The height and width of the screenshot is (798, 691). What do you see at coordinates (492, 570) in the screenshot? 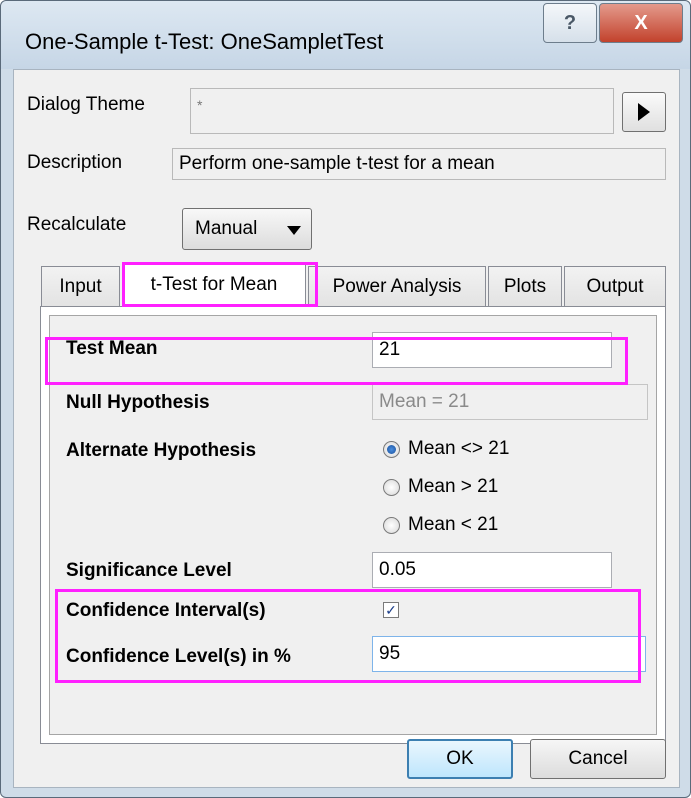
I see `significance-level-input: 0.05` at bounding box center [492, 570].